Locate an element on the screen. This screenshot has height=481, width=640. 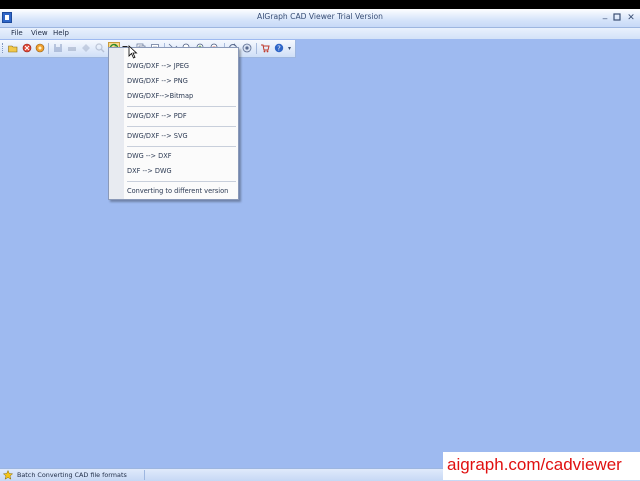
stop-icon is located at coordinates (27, 48).